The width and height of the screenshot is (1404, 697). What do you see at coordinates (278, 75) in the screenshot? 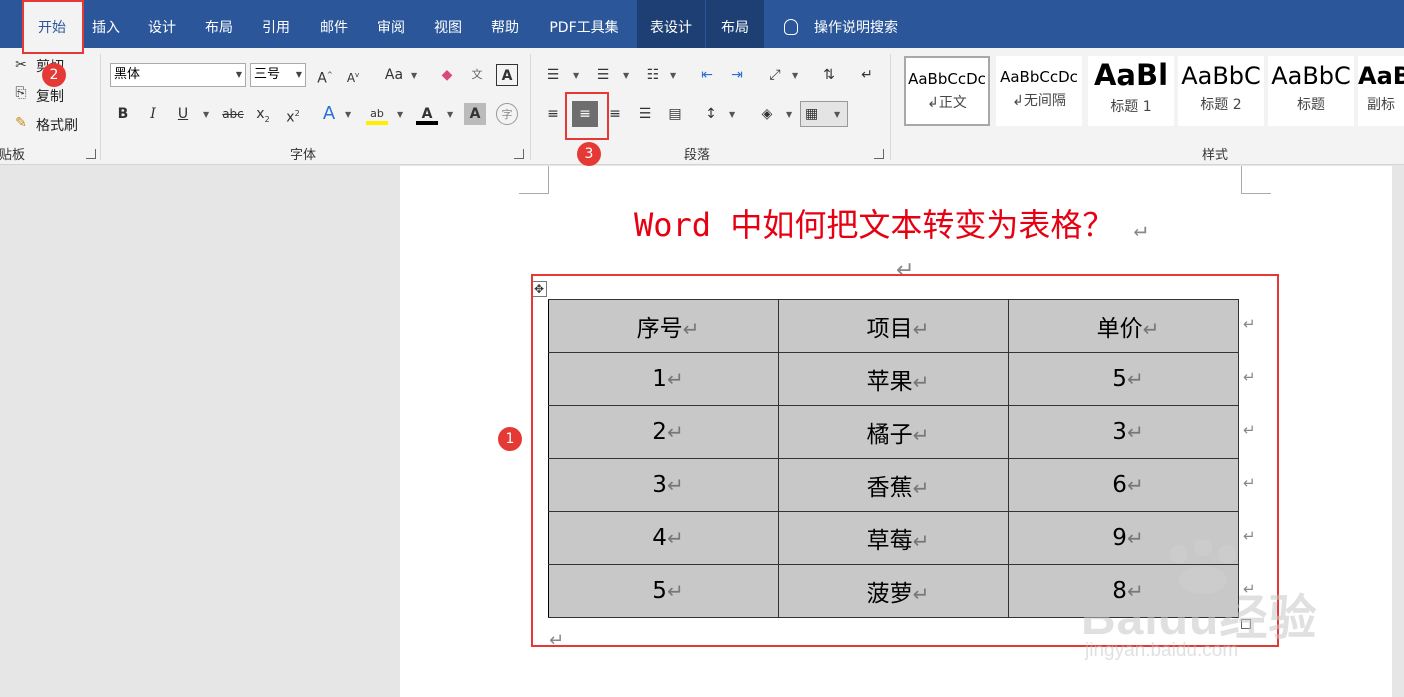
I see `font-size-combo: 三号 ▼` at bounding box center [278, 75].